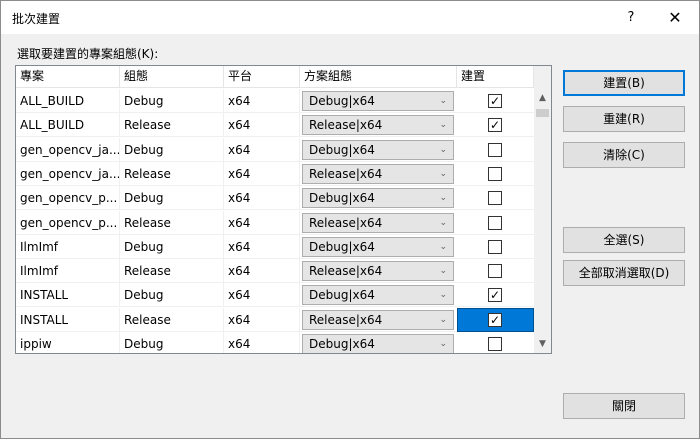  I want to click on close-window-button: ✕, so click(675, 18).